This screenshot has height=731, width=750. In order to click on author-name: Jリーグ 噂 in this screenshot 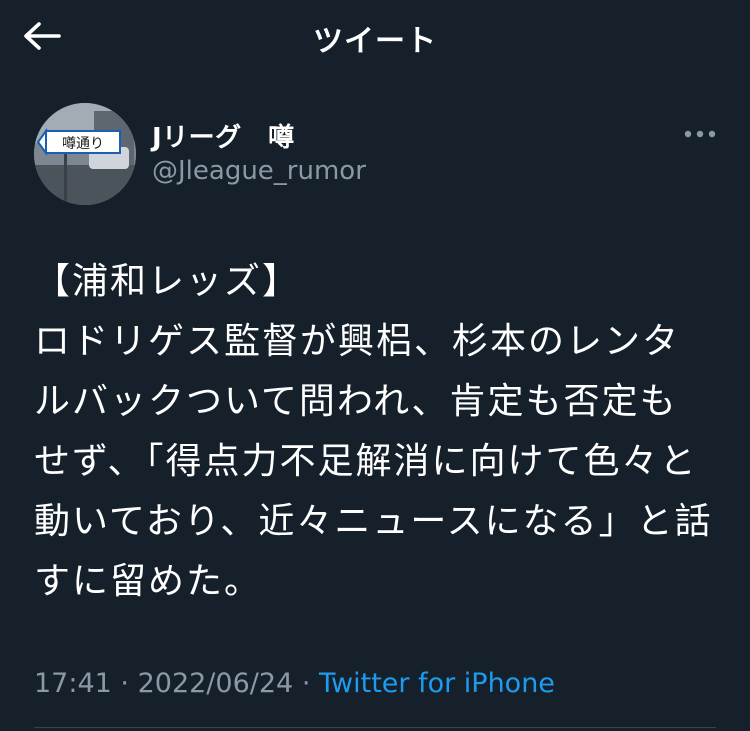, I will do `click(223, 135)`.